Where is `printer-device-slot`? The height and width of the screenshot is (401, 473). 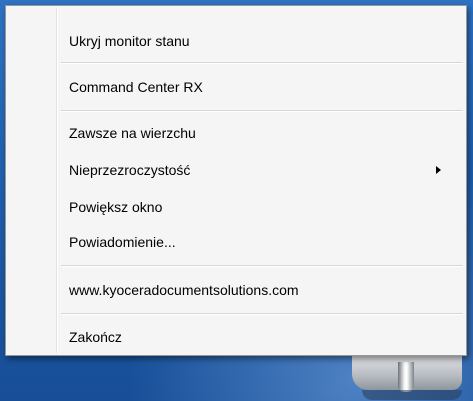
printer-device-slot is located at coordinates (406, 377).